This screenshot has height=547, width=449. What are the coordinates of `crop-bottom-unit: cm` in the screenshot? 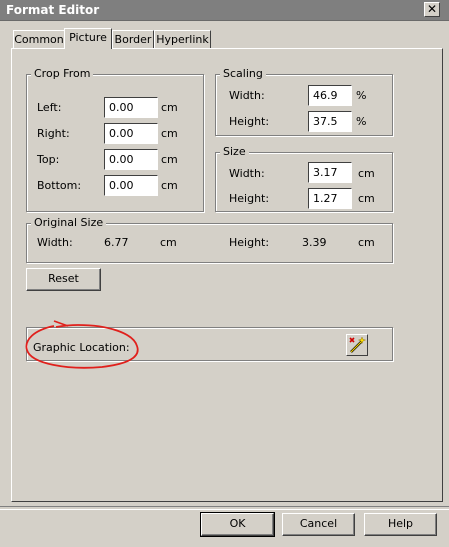 It's located at (169, 185).